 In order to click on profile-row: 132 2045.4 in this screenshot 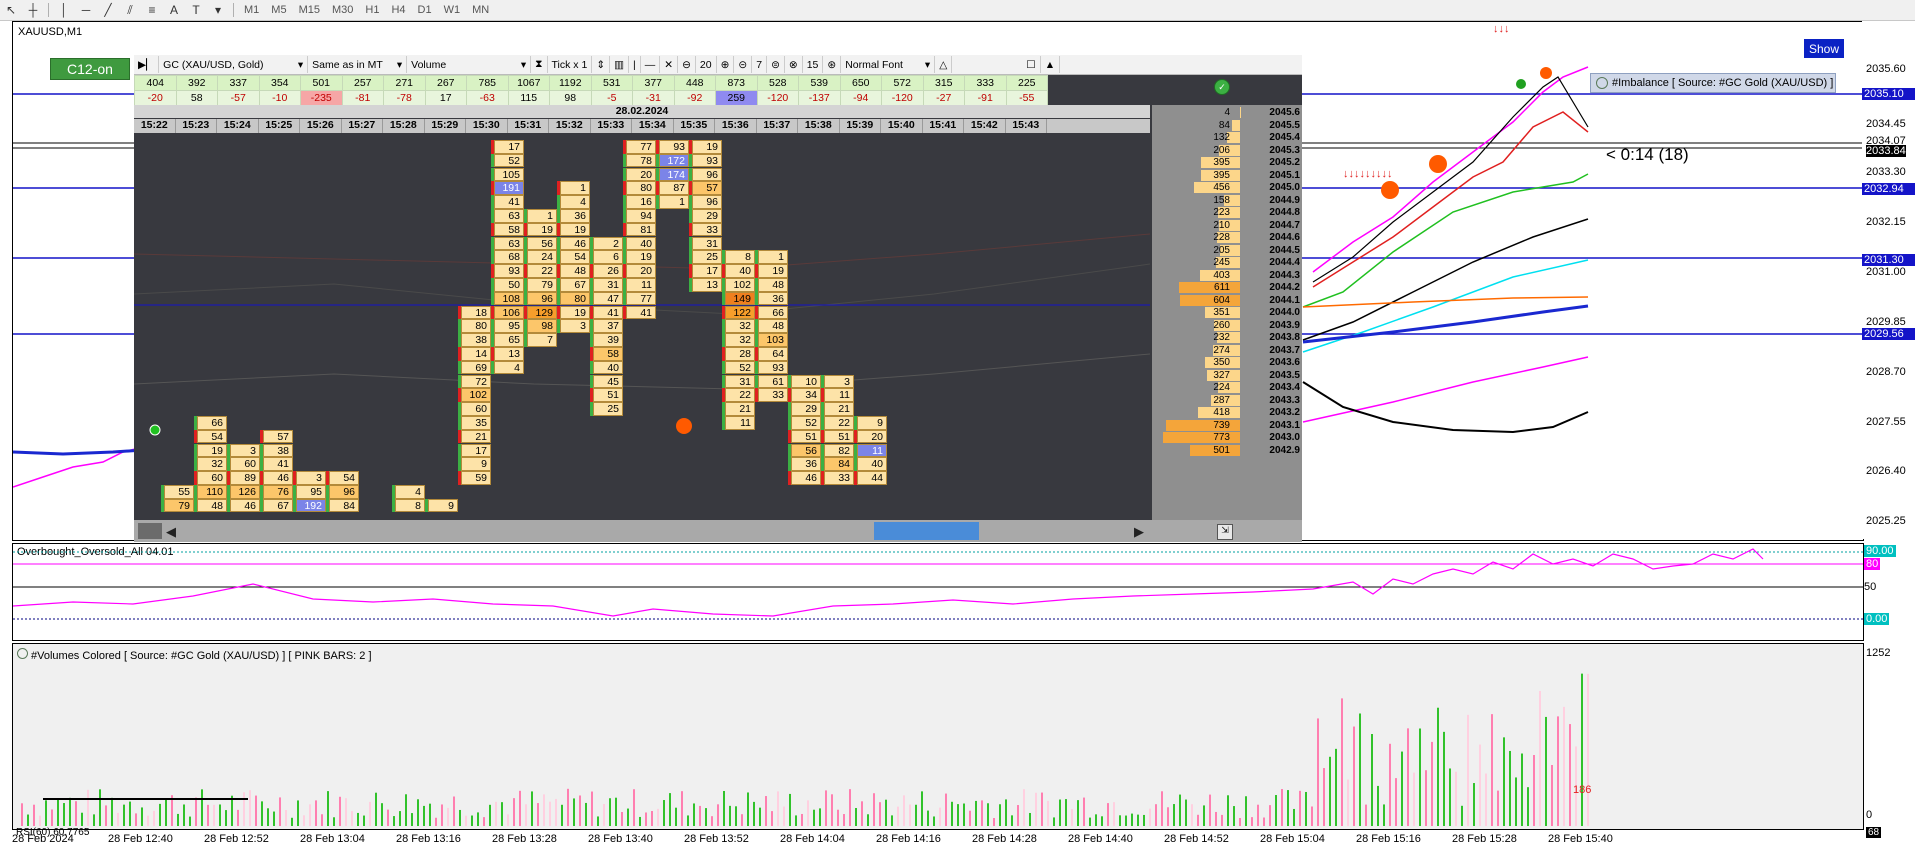, I will do `click(1227, 137)`.